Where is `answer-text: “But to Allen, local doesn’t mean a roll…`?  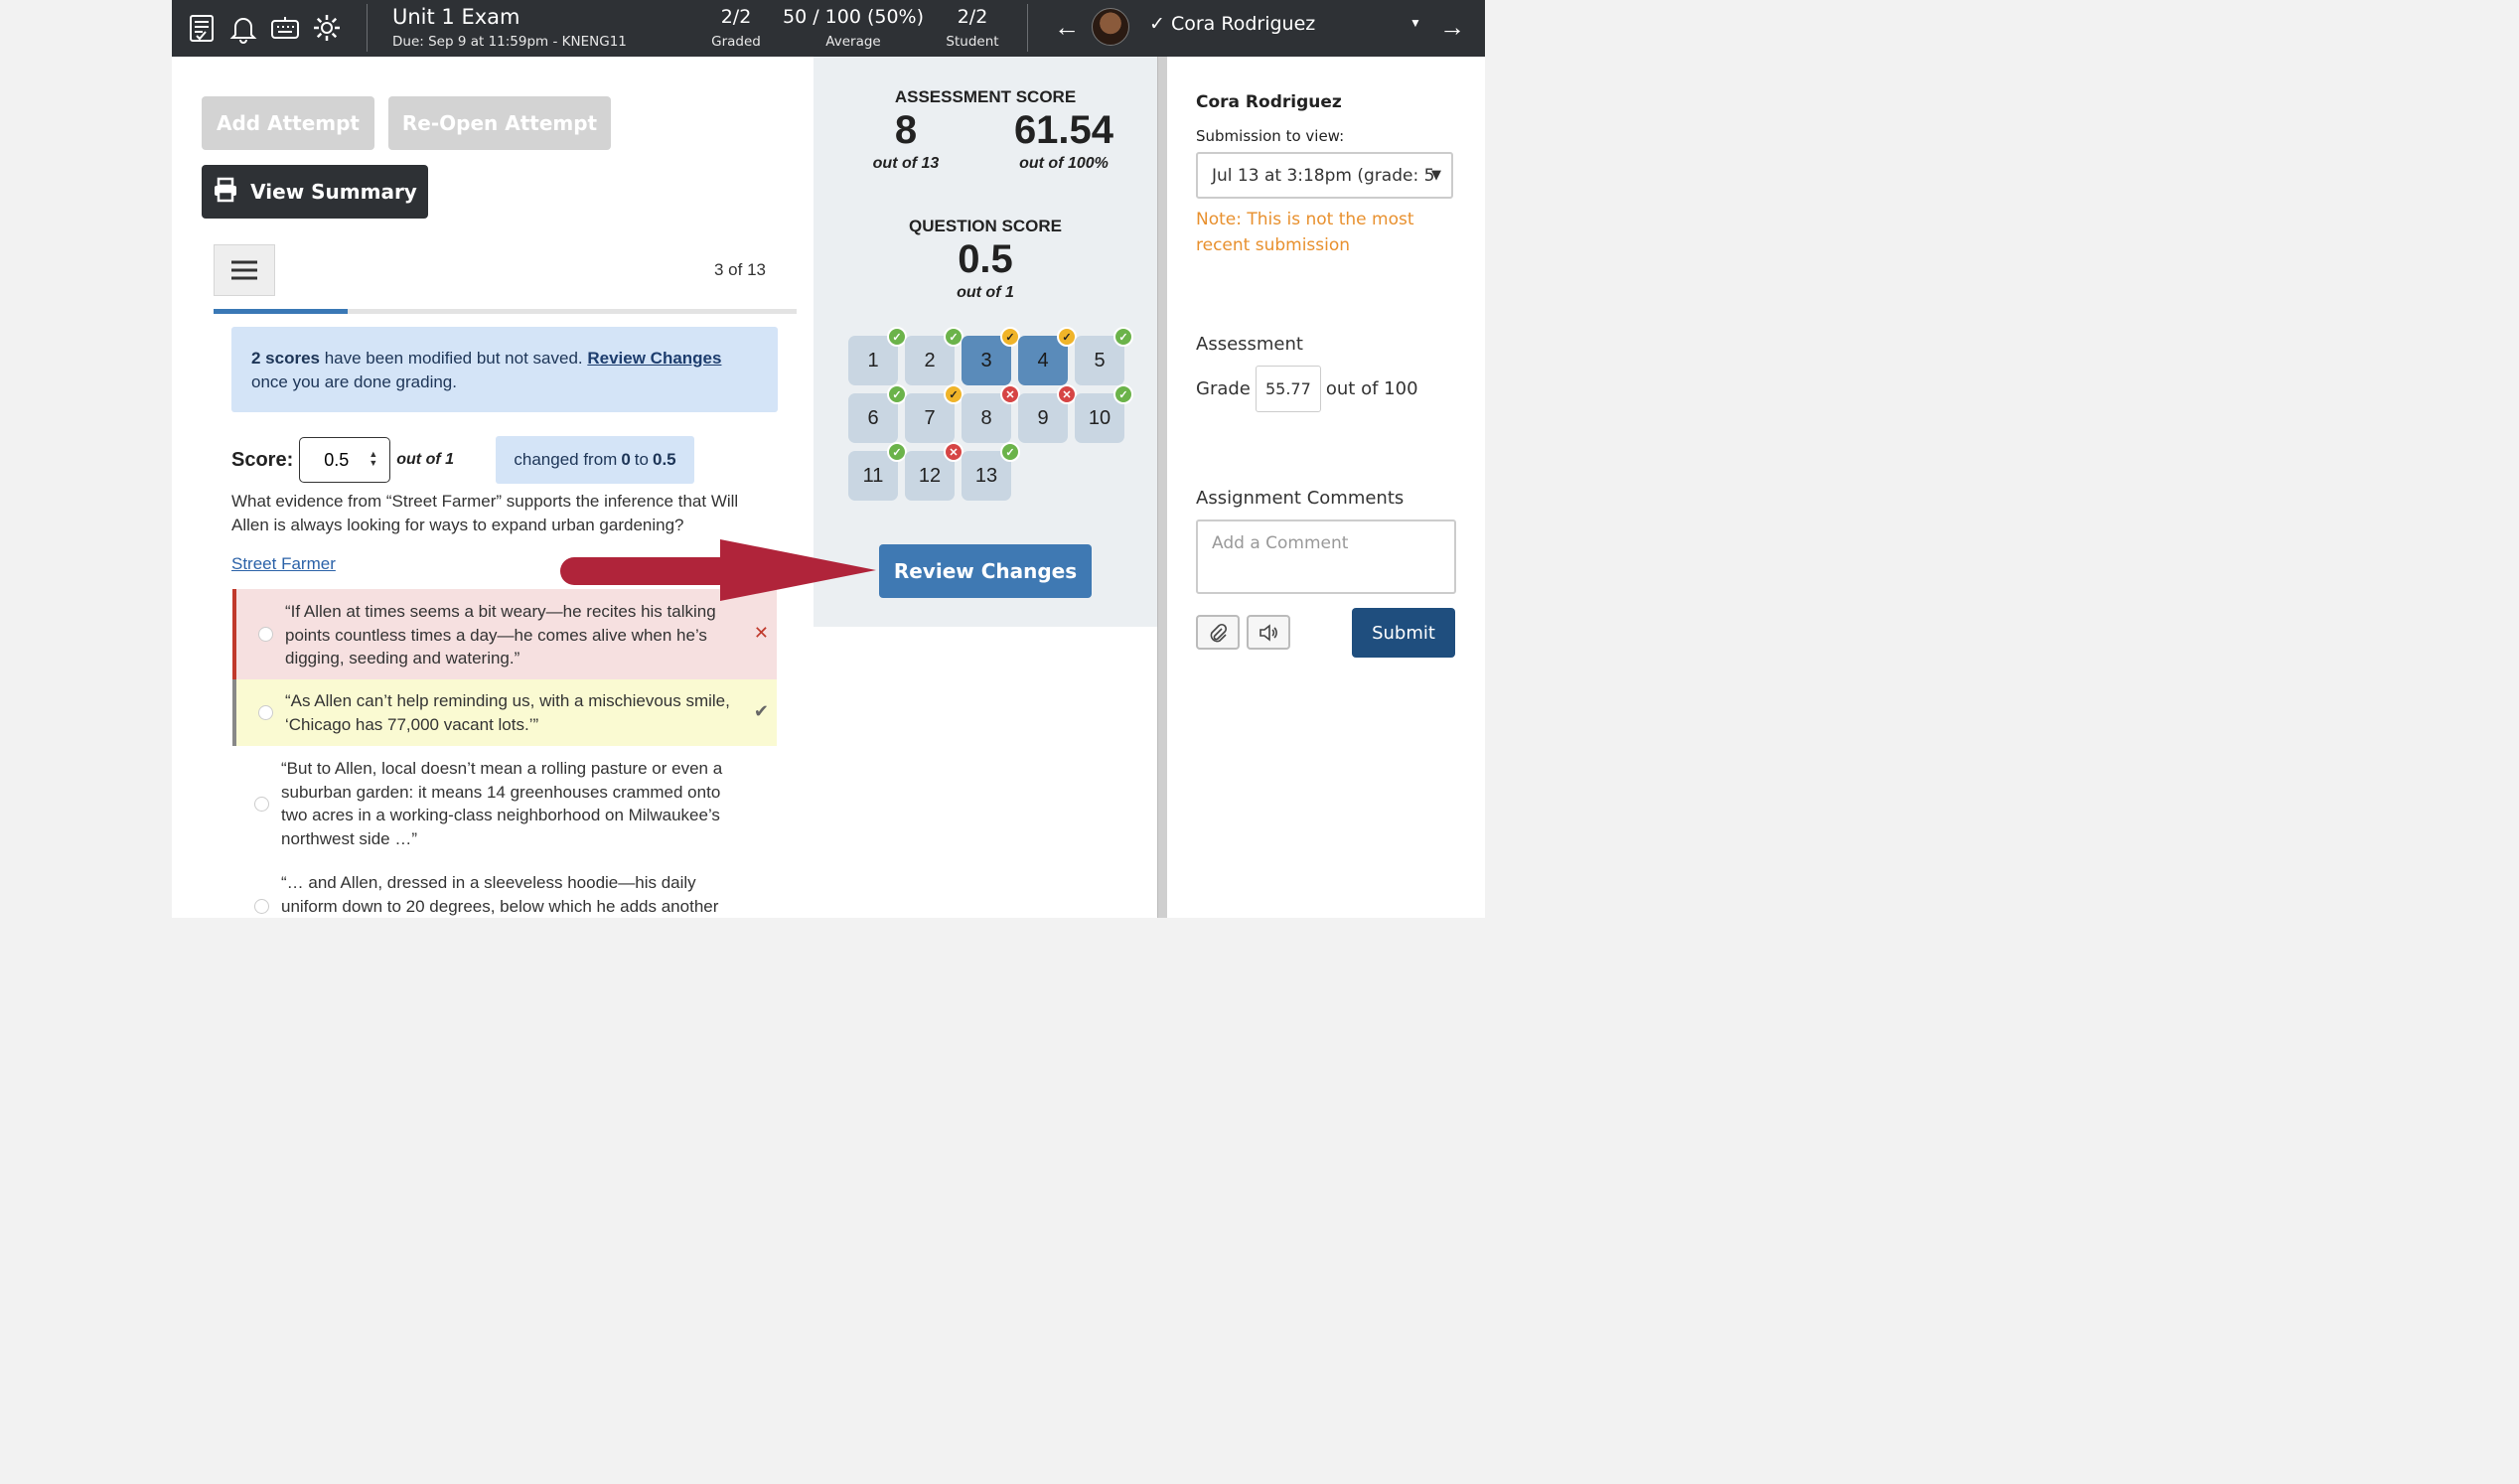
answer-text: “But to Allen, local doesn’t mean a roll… is located at coordinates (502, 803).